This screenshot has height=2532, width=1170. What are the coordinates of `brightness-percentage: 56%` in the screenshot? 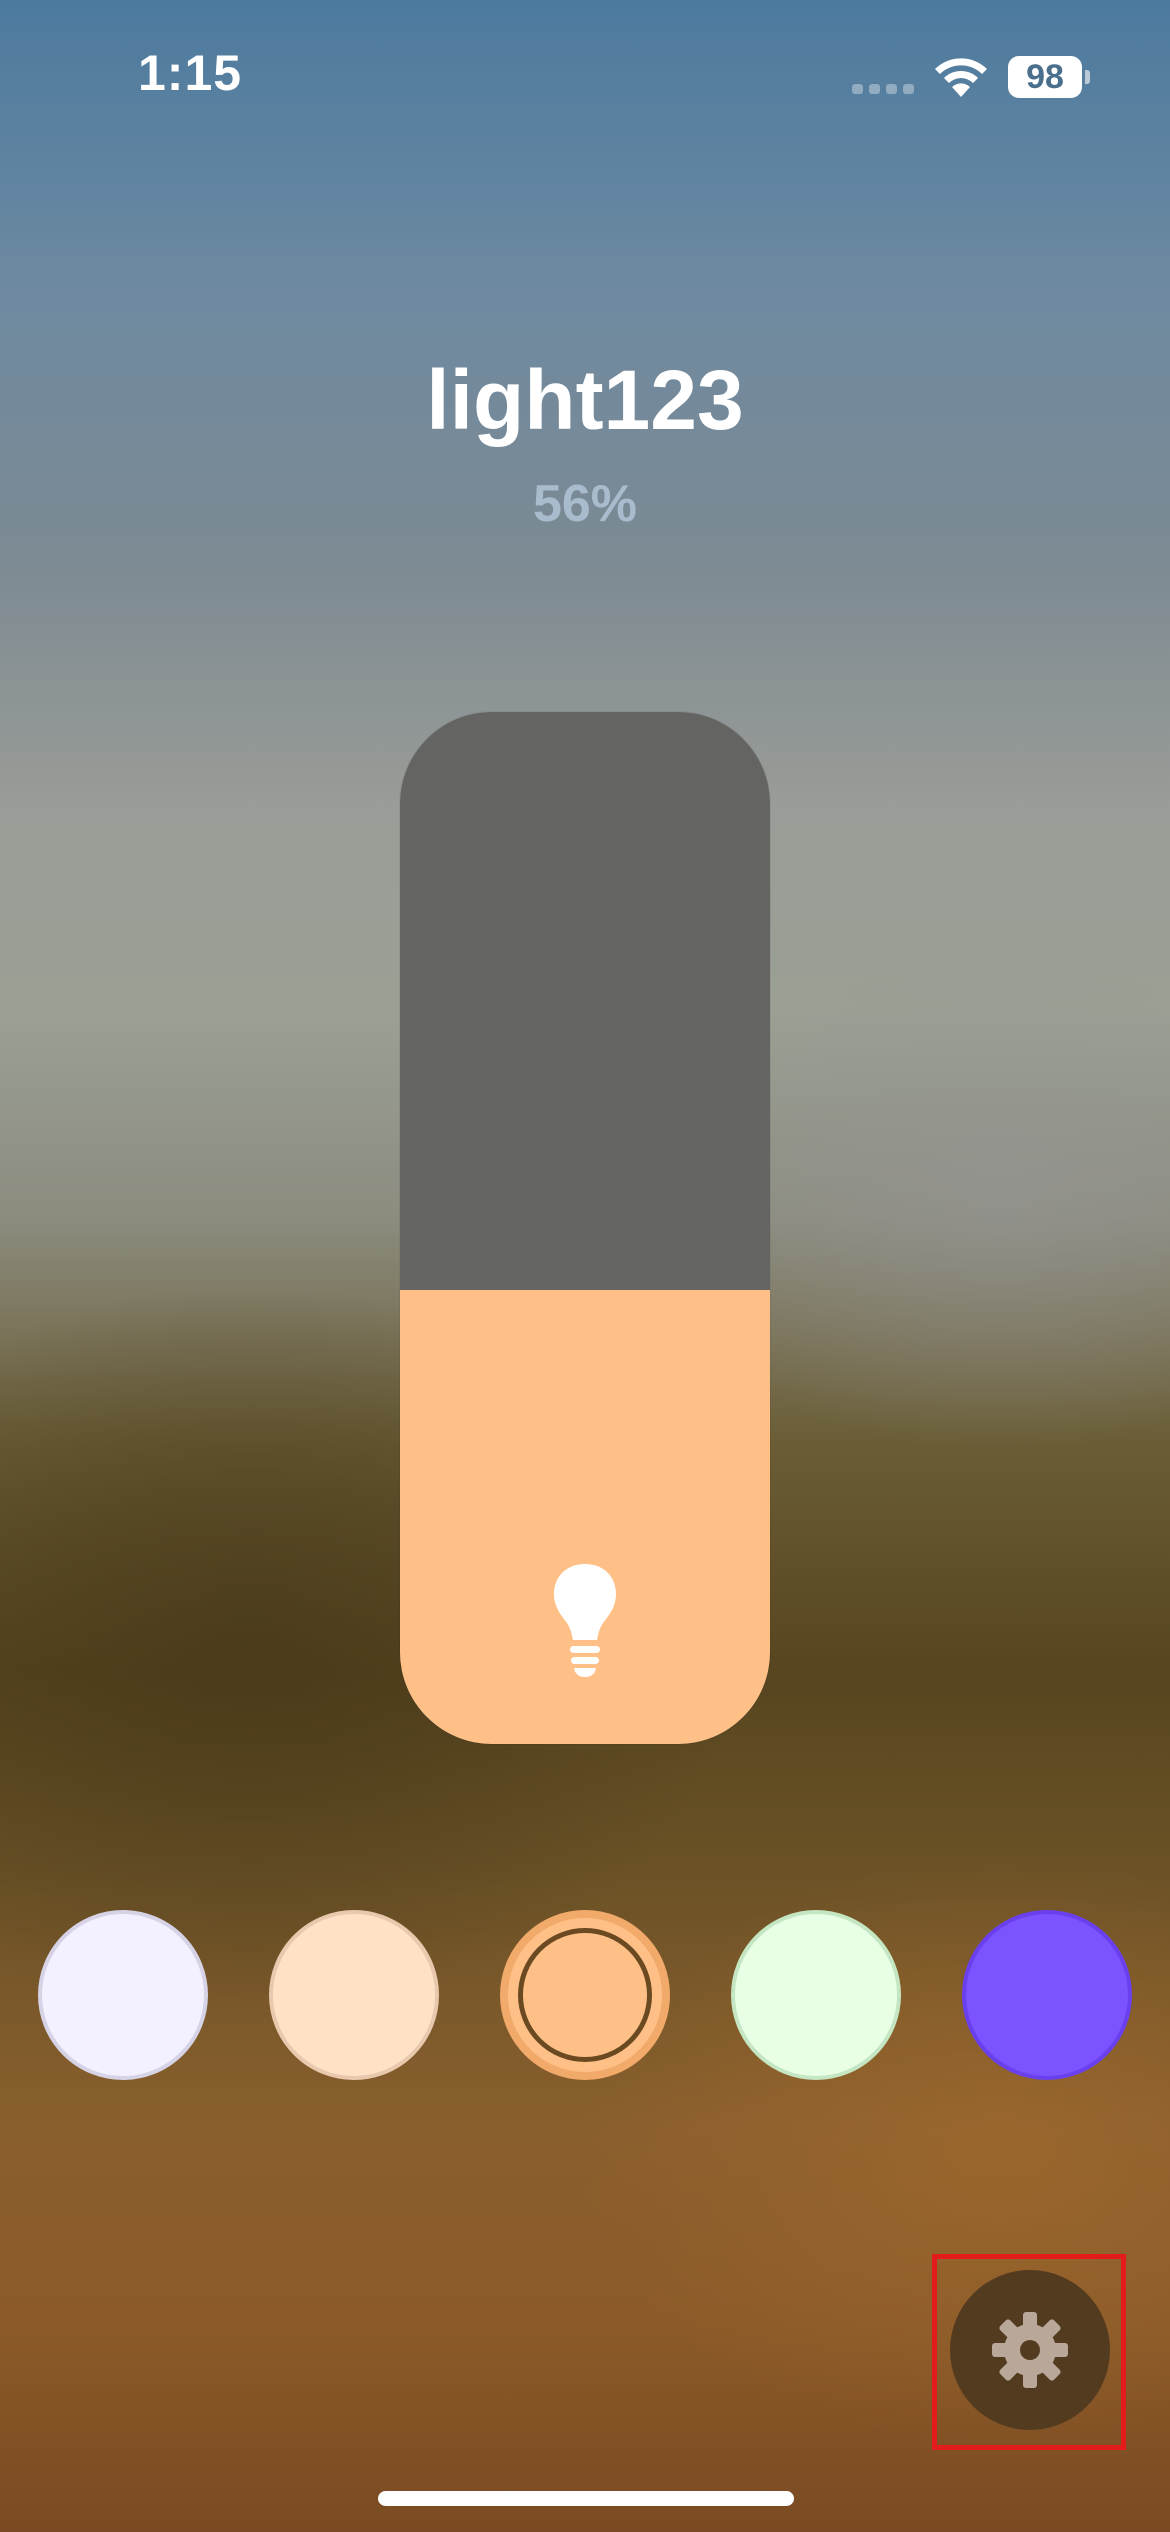 It's located at (585, 504).